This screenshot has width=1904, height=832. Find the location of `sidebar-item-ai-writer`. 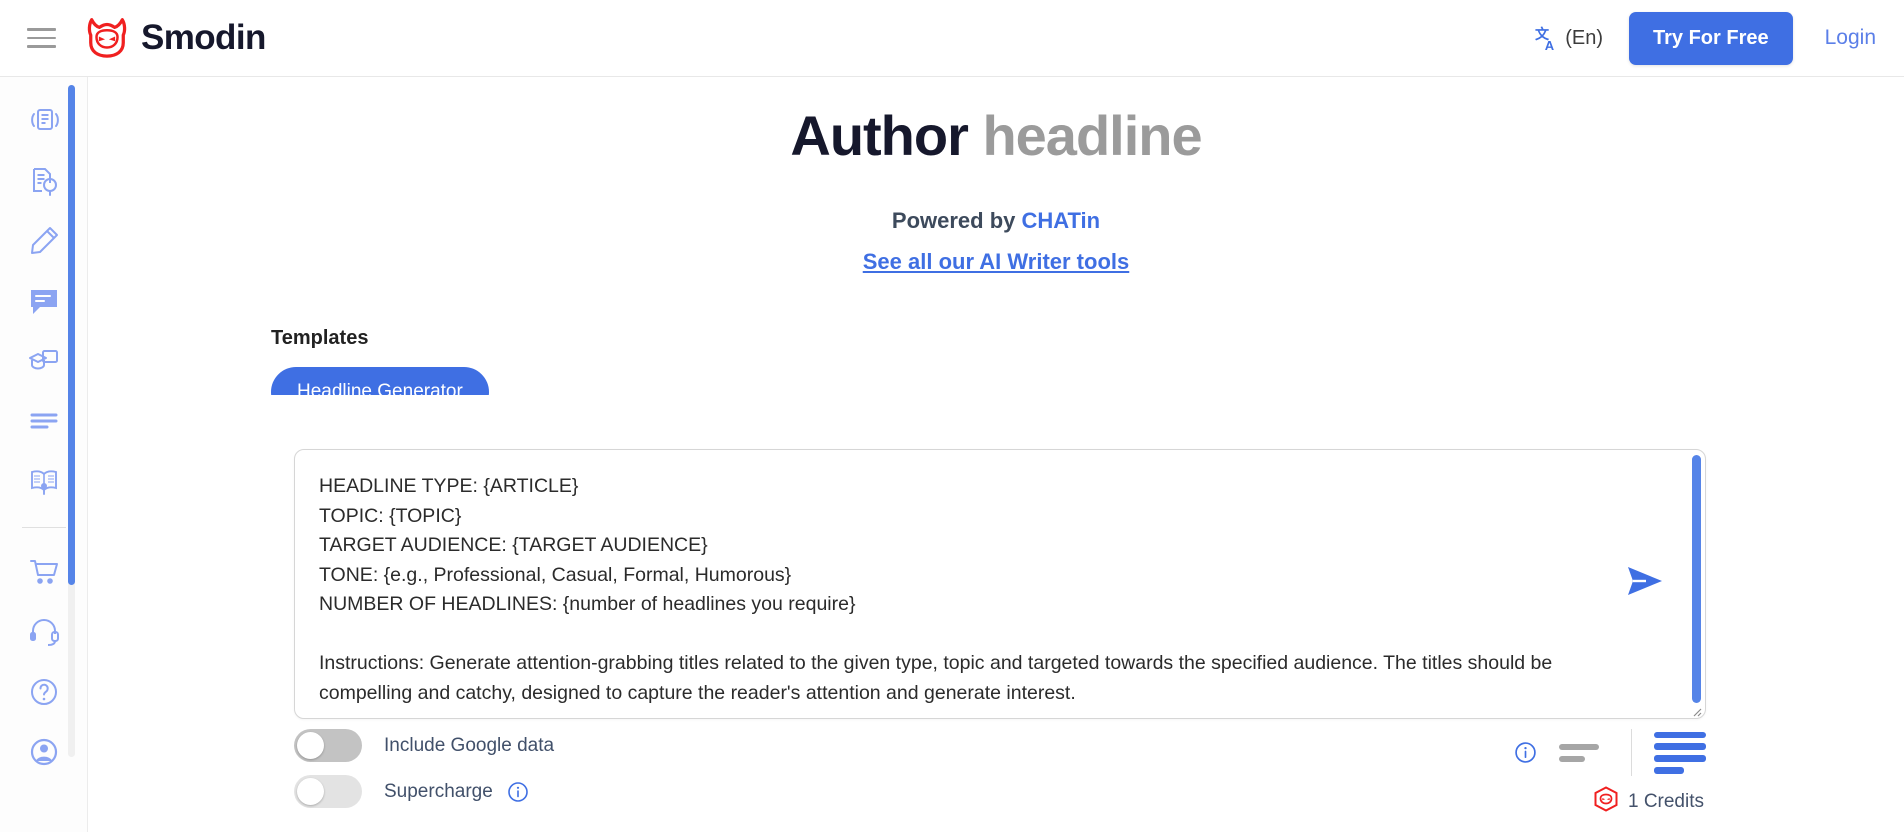

sidebar-item-ai-writer is located at coordinates (44, 241).